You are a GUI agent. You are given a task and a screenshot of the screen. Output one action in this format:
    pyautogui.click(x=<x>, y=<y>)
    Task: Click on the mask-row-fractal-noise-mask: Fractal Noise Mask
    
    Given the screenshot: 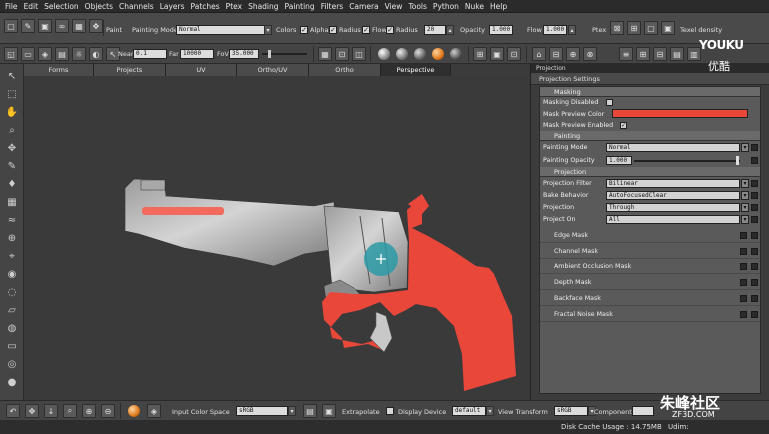 What is the action you would take?
    pyautogui.click(x=650, y=314)
    